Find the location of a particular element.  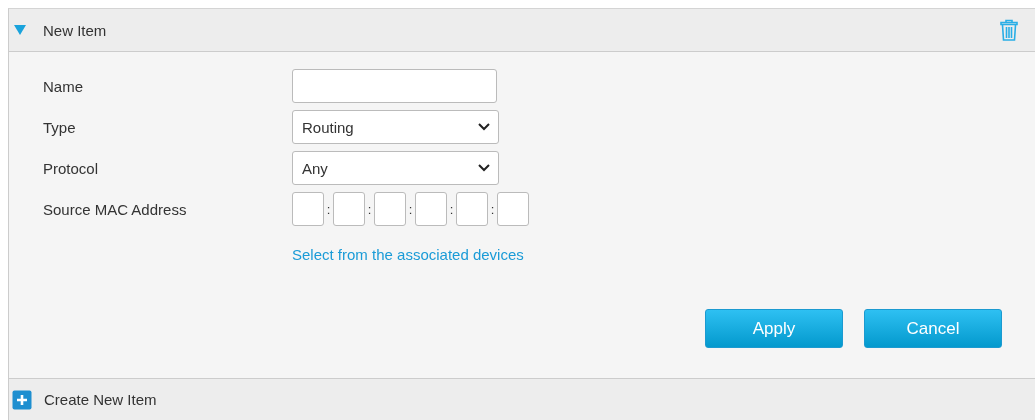

create-item-bar: Create New Item is located at coordinates (522, 399).